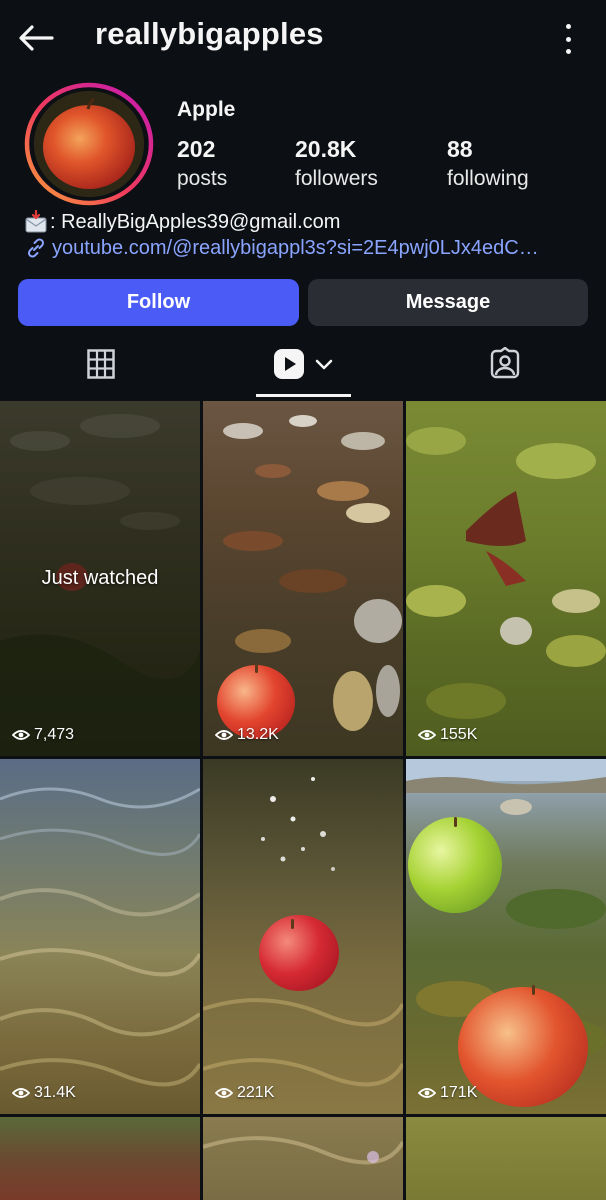  I want to click on view-count-text: 221K, so click(256, 1092).